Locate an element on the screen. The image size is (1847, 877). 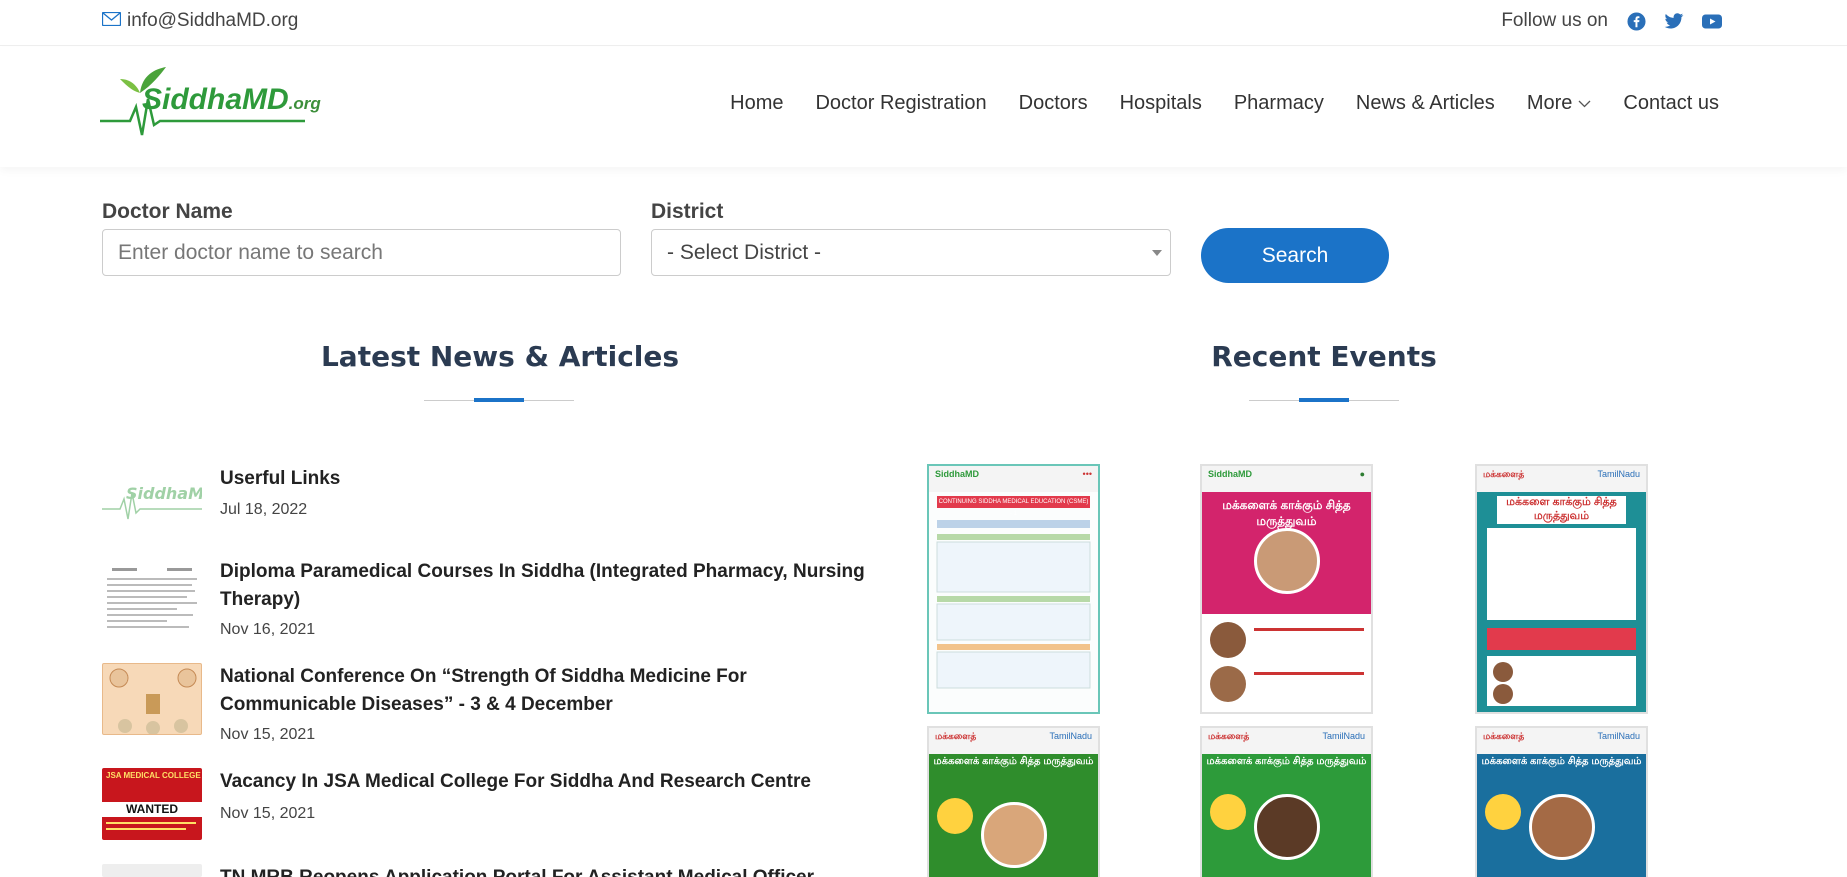
site-logo: SiddhaMD.org is located at coordinates (210, 105).